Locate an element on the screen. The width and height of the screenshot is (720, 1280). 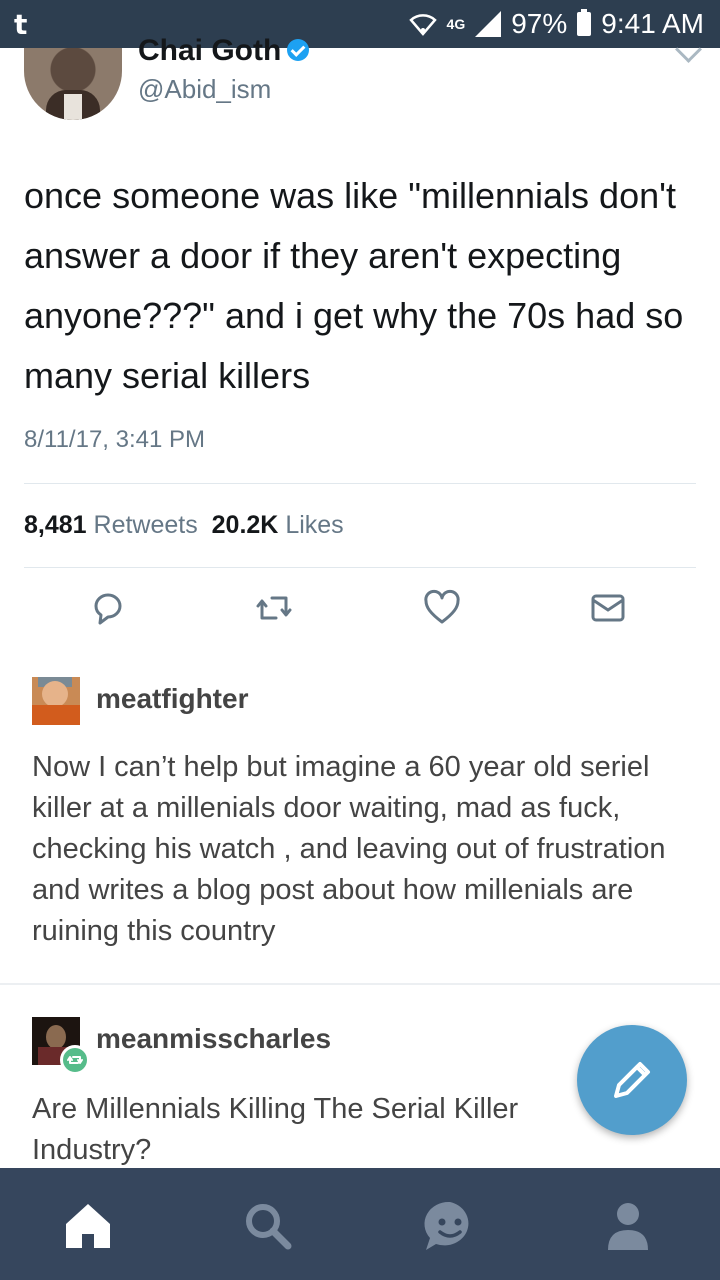
tweet-date: 8/11/17, 3:41 PM is located at coordinates (115, 439).